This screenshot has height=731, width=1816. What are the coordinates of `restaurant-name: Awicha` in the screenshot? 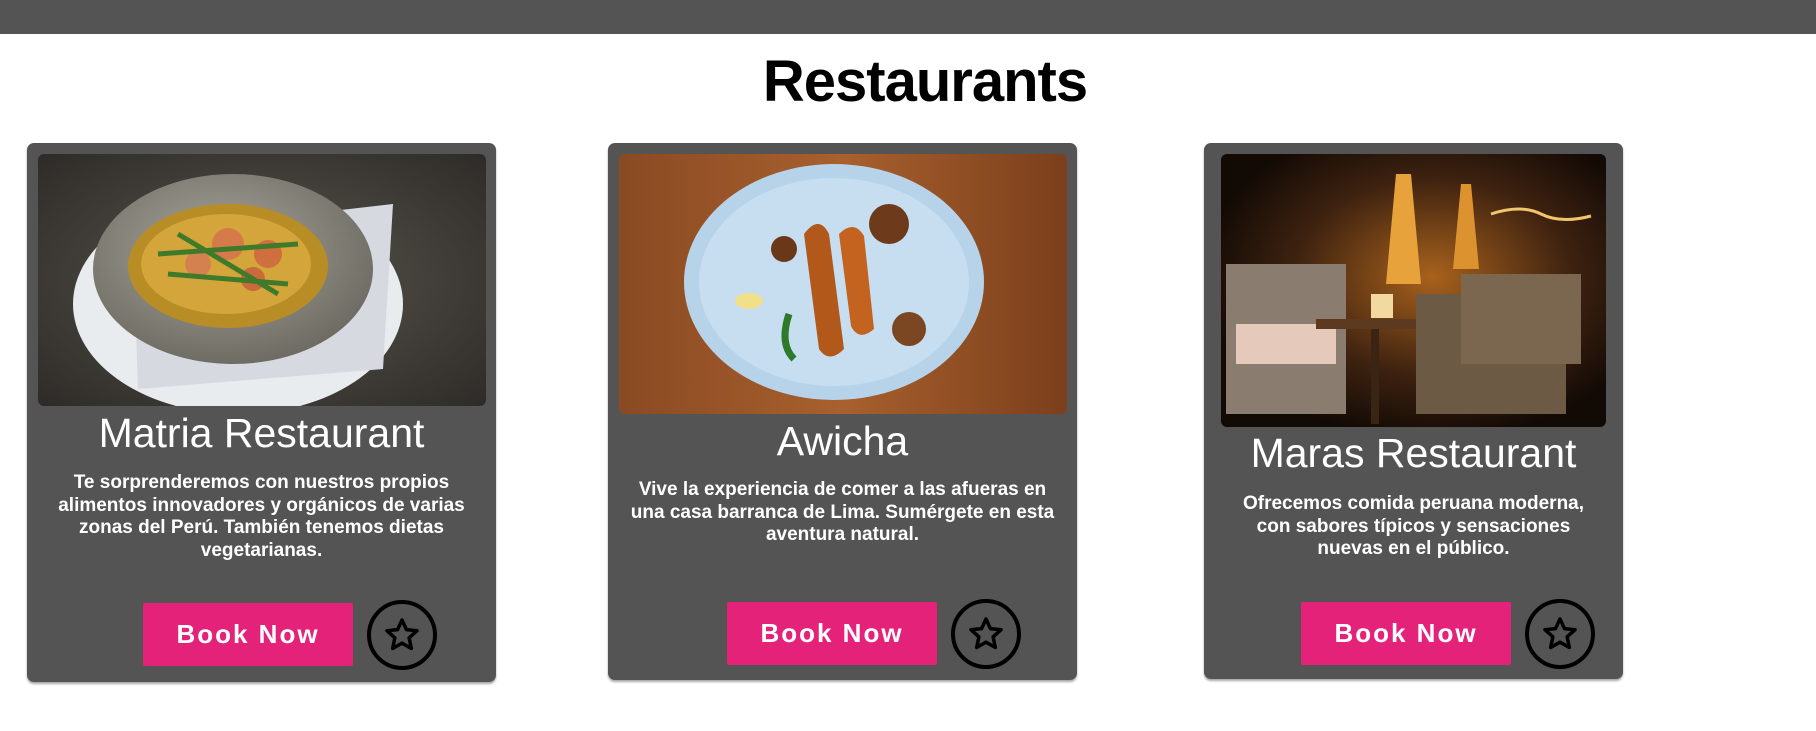 It's located at (842, 441).